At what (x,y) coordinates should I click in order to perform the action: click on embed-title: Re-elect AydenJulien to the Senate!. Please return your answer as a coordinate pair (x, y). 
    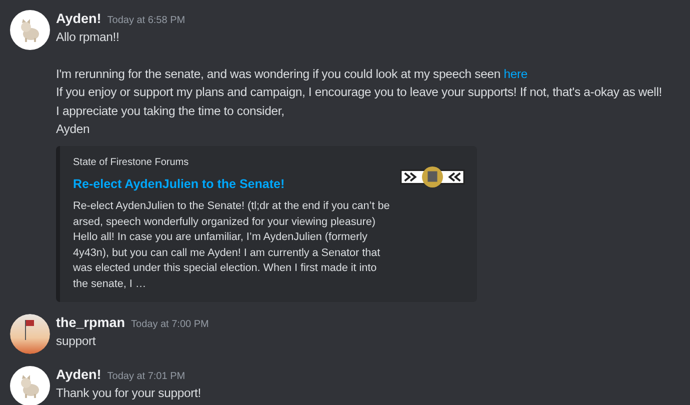
    Looking at the image, I should click on (232, 184).